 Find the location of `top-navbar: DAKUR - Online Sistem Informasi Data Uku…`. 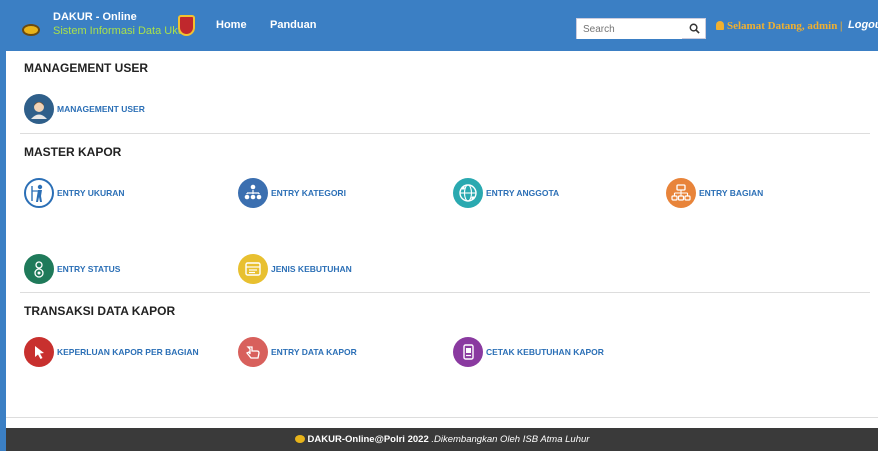

top-navbar: DAKUR - Online Sistem Informasi Data Uku… is located at coordinates (442, 25).